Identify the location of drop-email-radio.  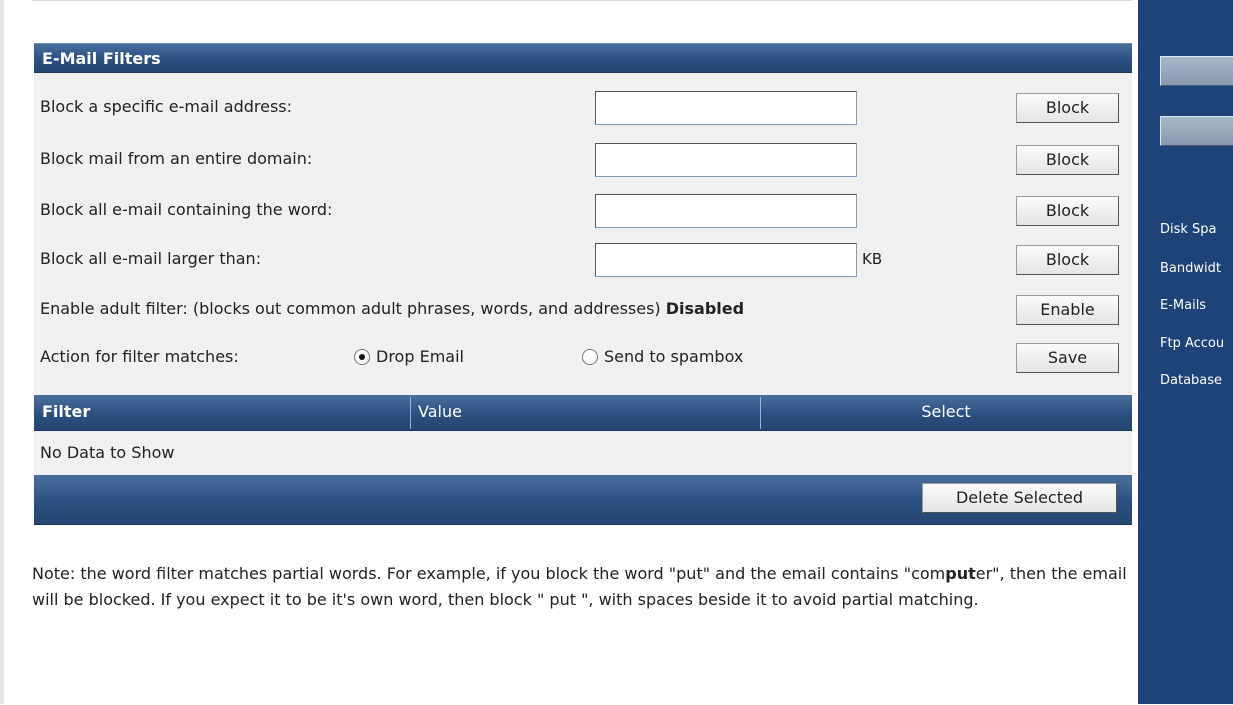
(362, 357).